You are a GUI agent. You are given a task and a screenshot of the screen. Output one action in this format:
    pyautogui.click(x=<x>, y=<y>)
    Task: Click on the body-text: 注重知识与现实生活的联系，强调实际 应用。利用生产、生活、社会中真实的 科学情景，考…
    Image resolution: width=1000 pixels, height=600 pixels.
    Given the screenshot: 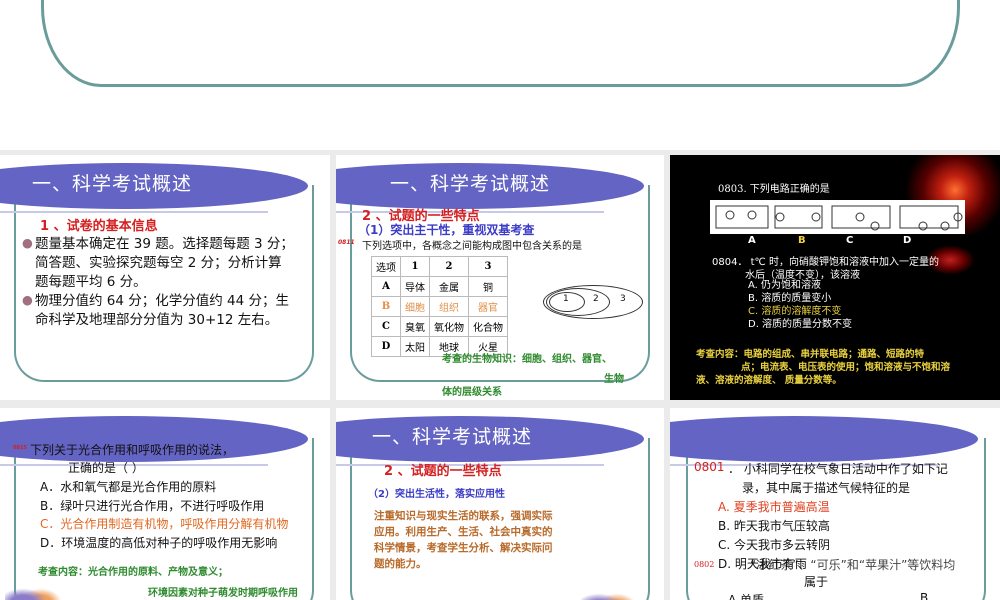 What is the action you would take?
    pyautogui.click(x=463, y=540)
    